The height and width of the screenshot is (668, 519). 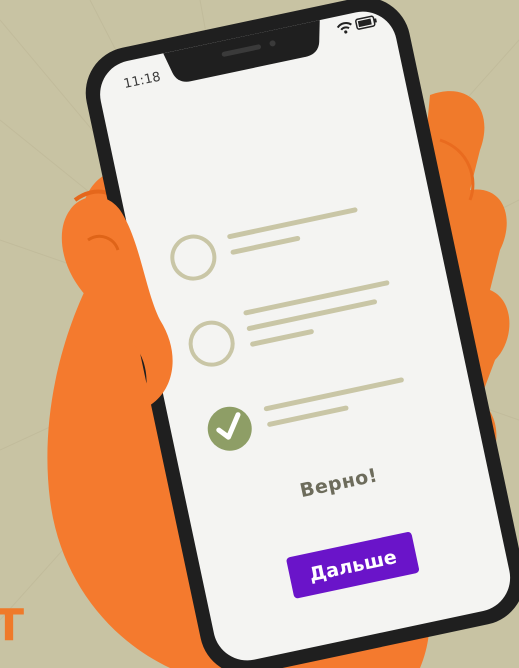 I want to click on brand-letter: T, so click(x=12, y=625).